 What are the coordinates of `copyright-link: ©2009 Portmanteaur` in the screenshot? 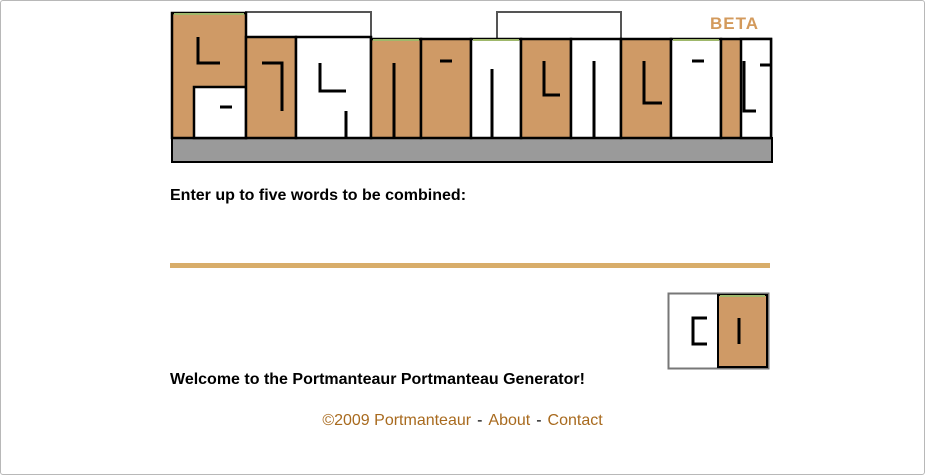 It's located at (396, 420).